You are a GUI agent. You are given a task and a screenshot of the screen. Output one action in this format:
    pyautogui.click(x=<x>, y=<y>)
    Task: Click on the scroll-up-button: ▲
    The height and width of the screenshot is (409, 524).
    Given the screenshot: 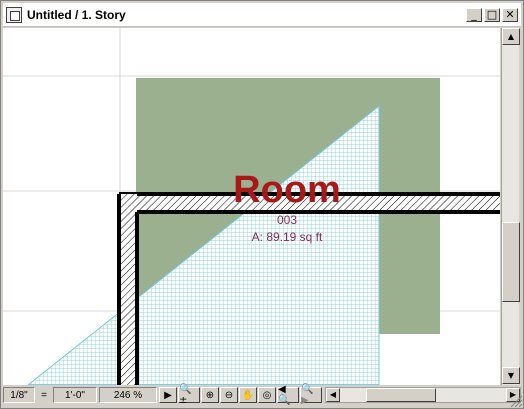 What is the action you would take?
    pyautogui.click(x=511, y=36)
    